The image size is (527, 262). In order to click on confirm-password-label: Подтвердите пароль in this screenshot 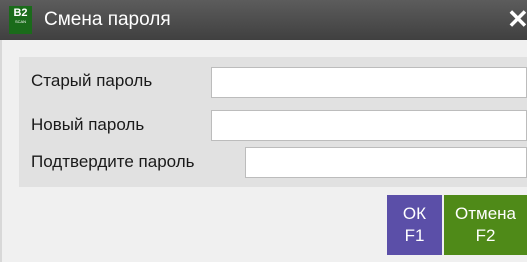, I will do `click(113, 161)`.